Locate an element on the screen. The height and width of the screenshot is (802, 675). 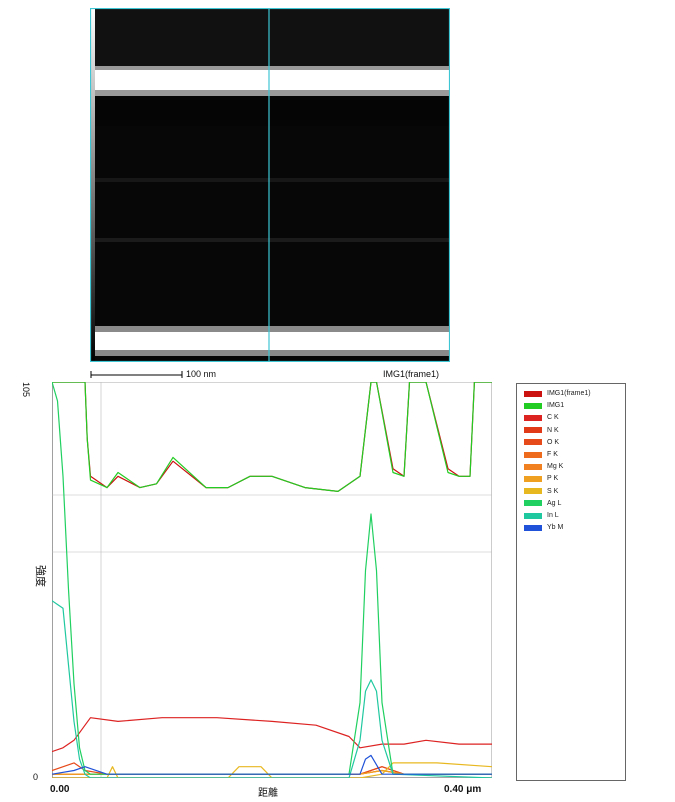
legend-item: N K is located at coordinates (541, 430).